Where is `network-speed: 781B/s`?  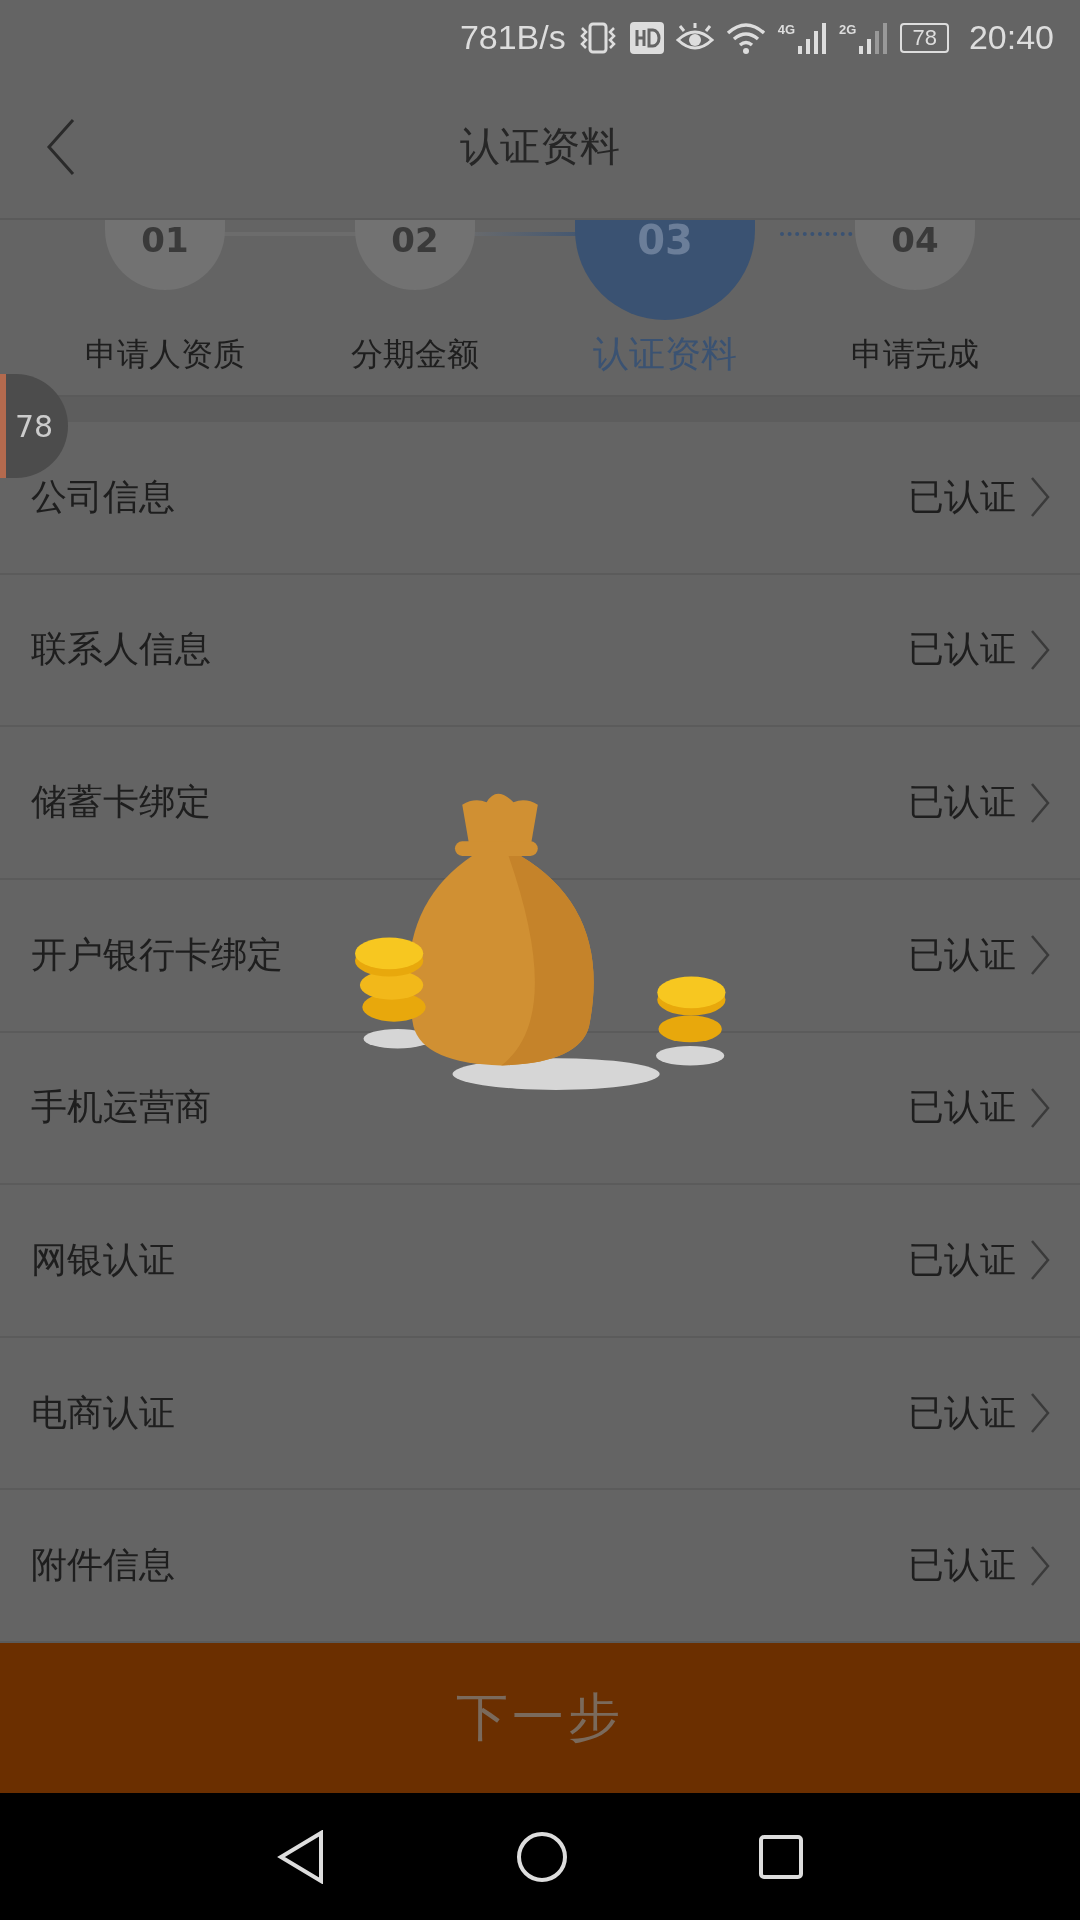
network-speed: 781B/s is located at coordinates (512, 37).